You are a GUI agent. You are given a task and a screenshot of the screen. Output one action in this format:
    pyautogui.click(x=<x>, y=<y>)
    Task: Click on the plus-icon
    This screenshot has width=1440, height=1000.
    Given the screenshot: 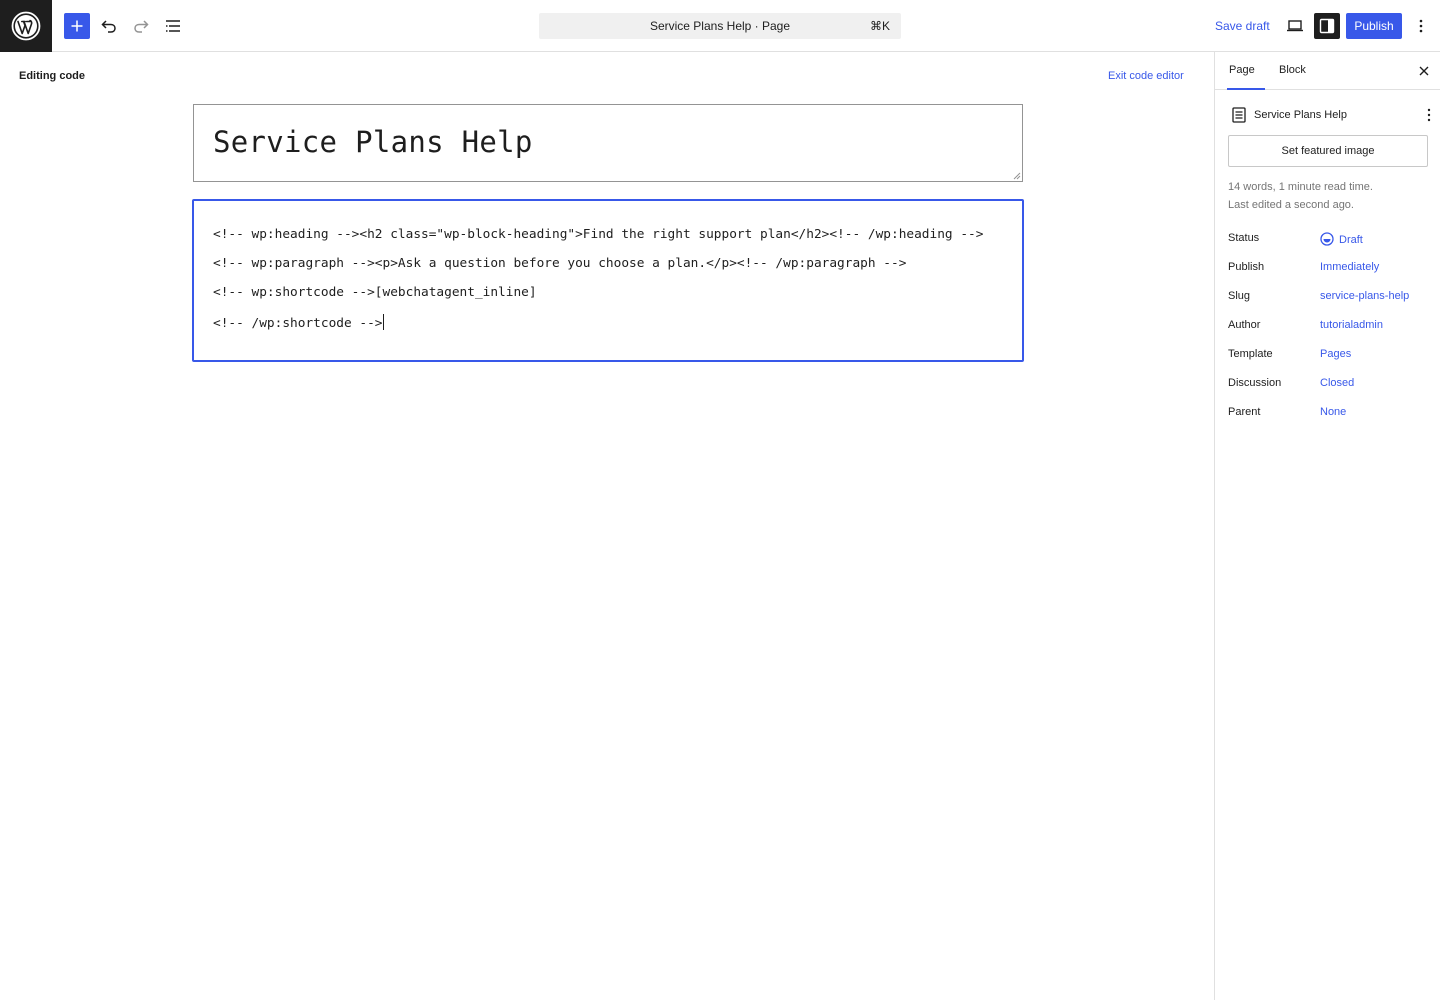 What is the action you would take?
    pyautogui.click(x=77, y=26)
    